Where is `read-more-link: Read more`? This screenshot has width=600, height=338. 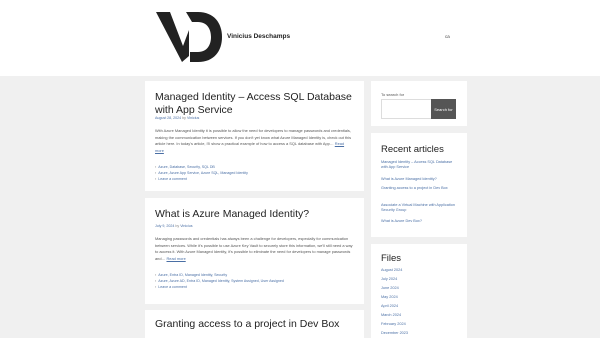 read-more-link: Read more is located at coordinates (175, 258).